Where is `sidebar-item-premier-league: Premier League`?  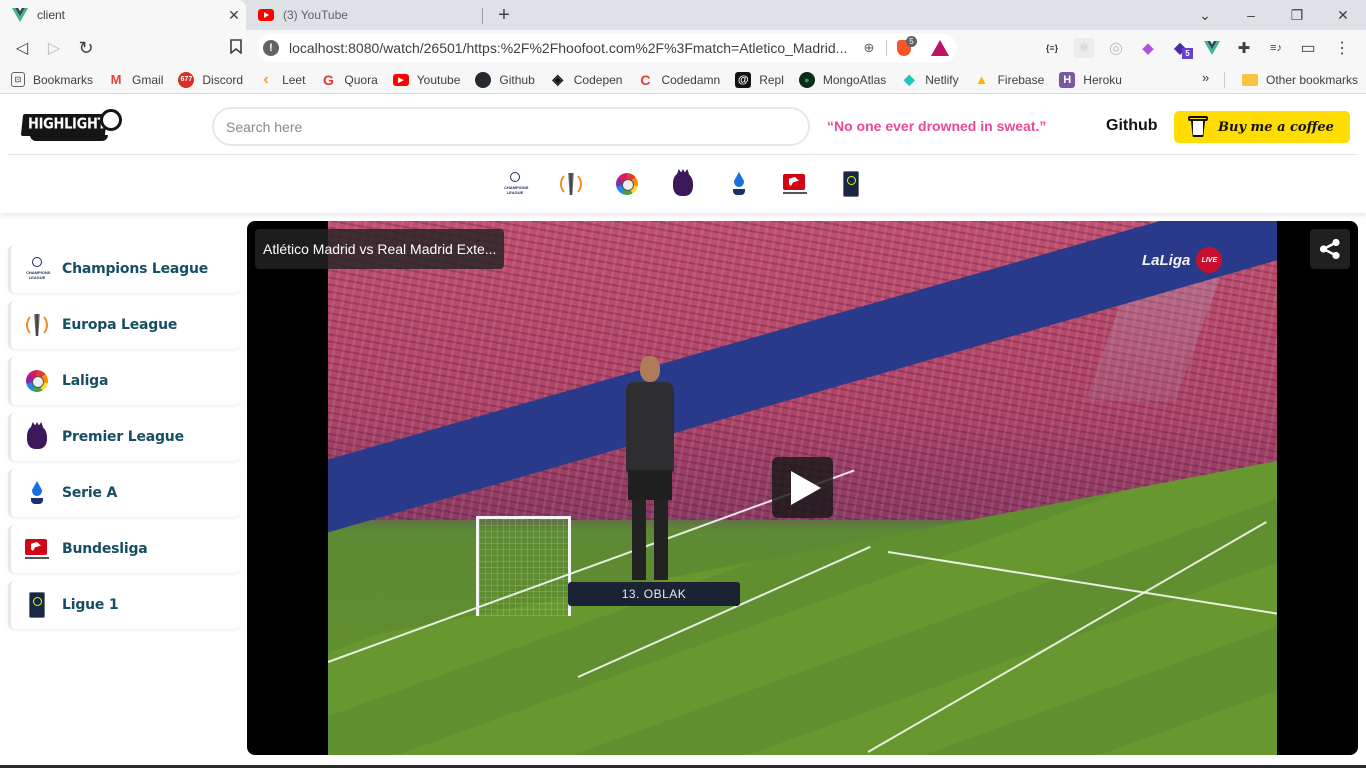 sidebar-item-premier-league: Premier League is located at coordinates (124, 437).